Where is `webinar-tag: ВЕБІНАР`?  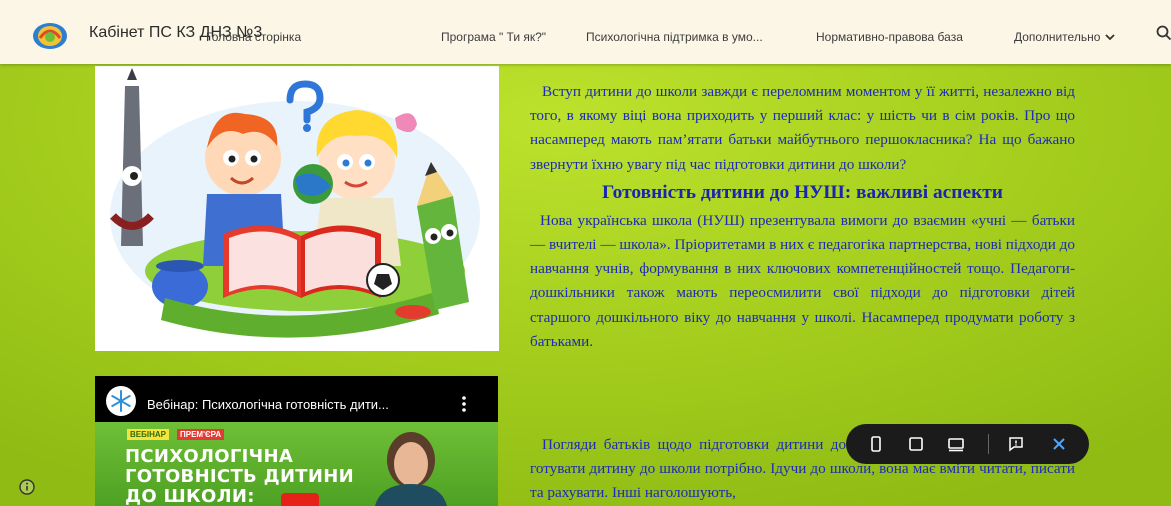
webinar-tag: ВЕБІНАР is located at coordinates (148, 434).